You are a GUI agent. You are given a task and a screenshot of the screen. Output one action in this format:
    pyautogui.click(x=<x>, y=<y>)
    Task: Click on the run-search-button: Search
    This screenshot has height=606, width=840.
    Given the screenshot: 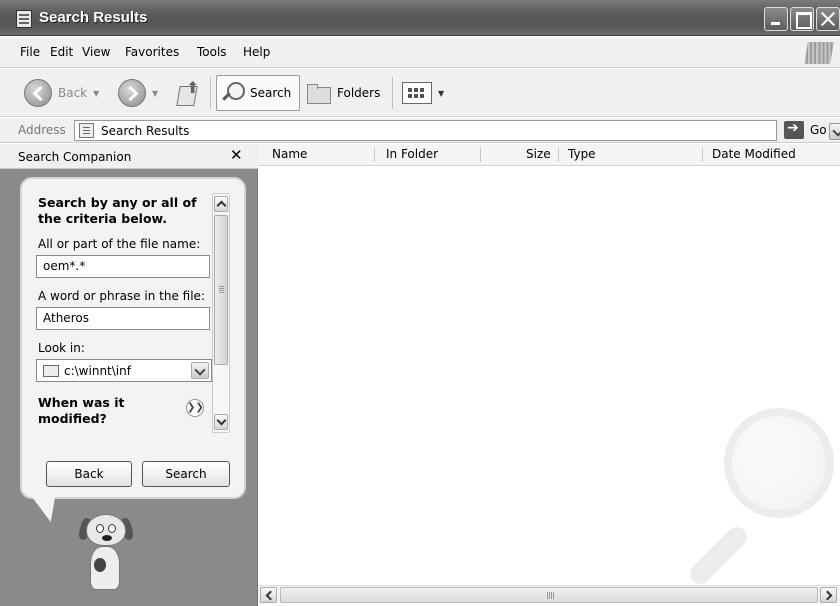 What is the action you would take?
    pyautogui.click(x=186, y=474)
    